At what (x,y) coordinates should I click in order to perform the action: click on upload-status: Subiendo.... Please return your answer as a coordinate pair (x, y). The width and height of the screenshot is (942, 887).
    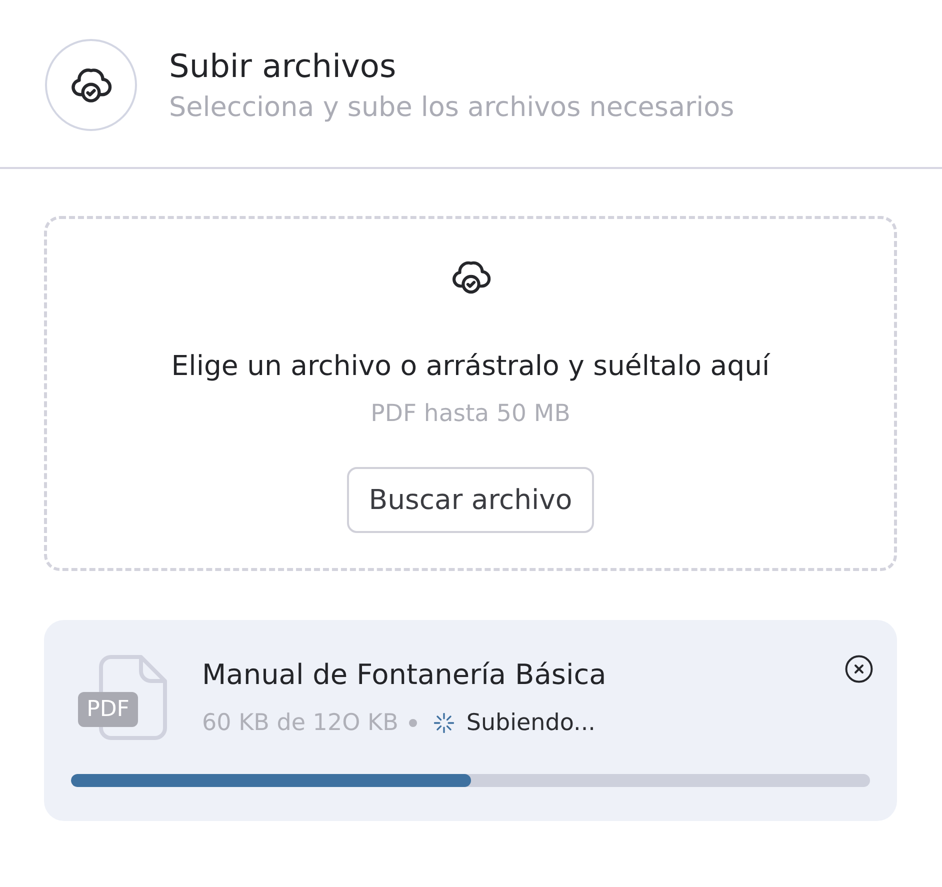
    Looking at the image, I should click on (531, 723).